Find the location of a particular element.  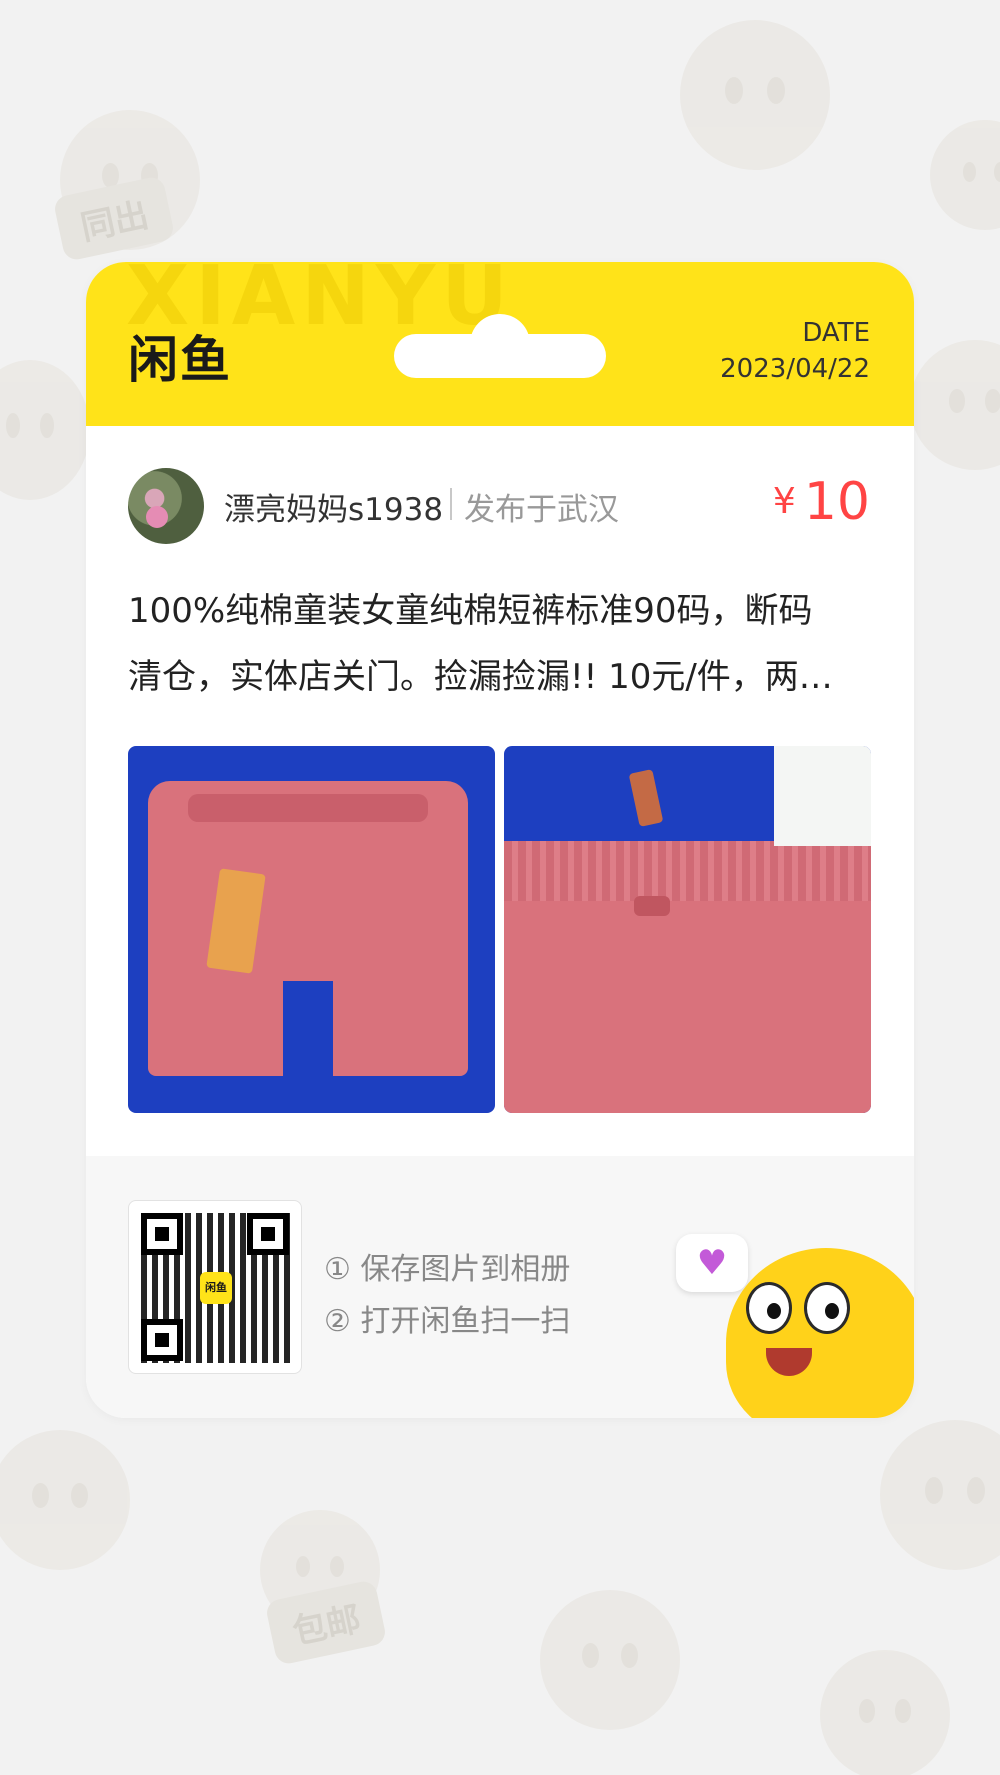

card-footer: 闲鱼 ① 保存图片到相册 ② 打开闲鱼扫一扫 ♥ is located at coordinates (500, 1287).